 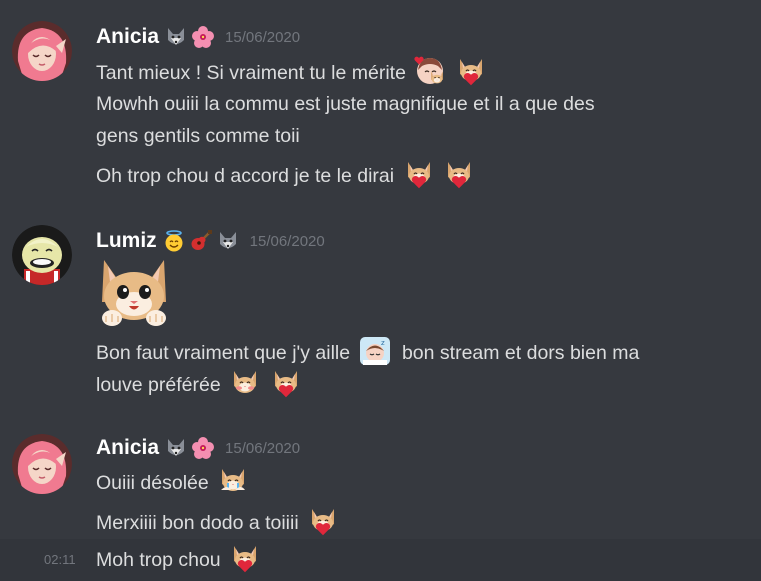 I want to click on message-line: gens gentils comme toii, so click(x=198, y=136).